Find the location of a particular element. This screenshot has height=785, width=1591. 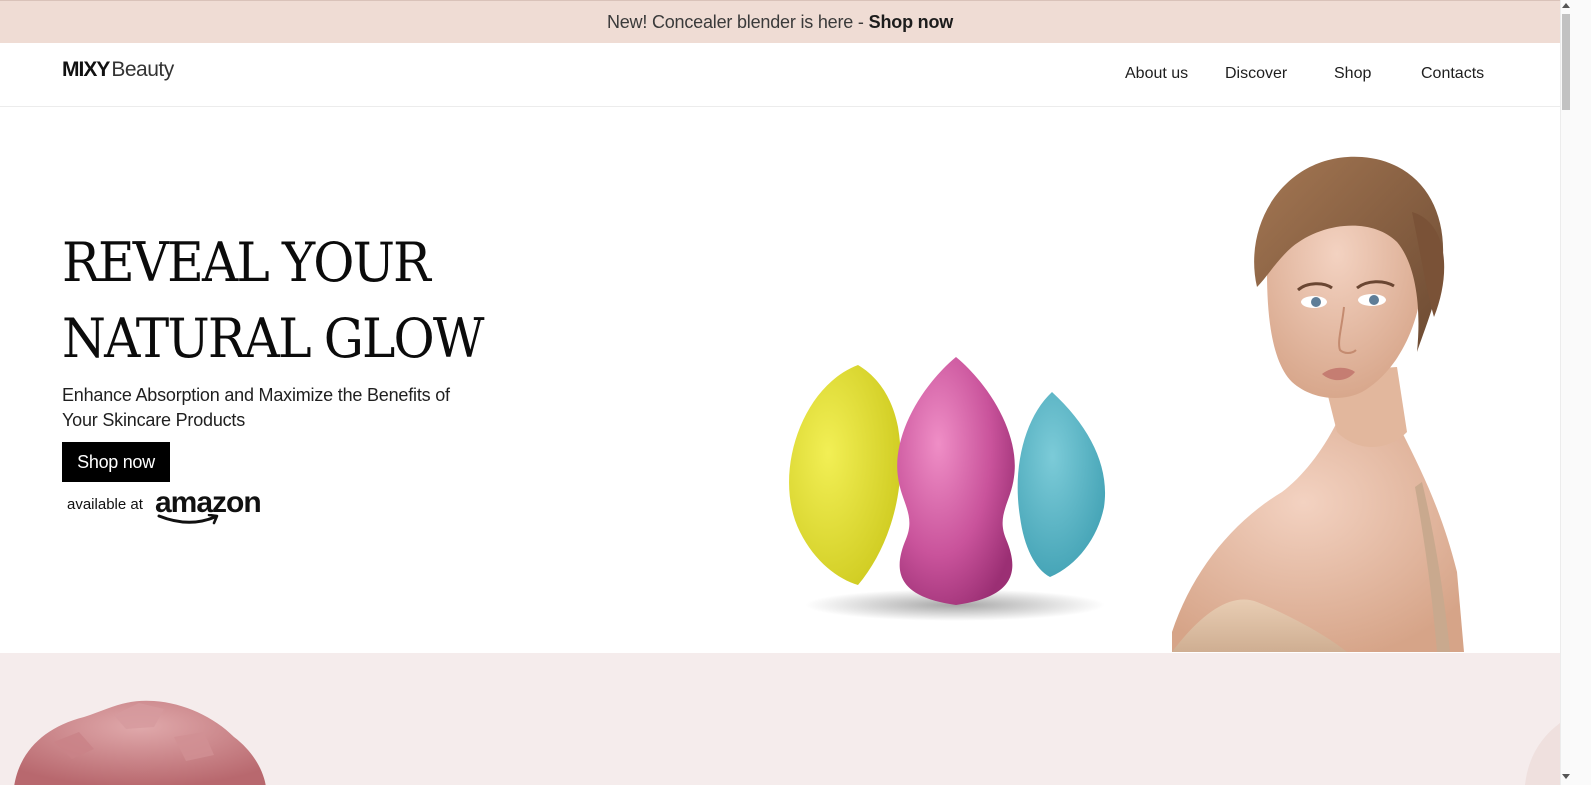

nav-shop: Shop is located at coordinates (1352, 74).